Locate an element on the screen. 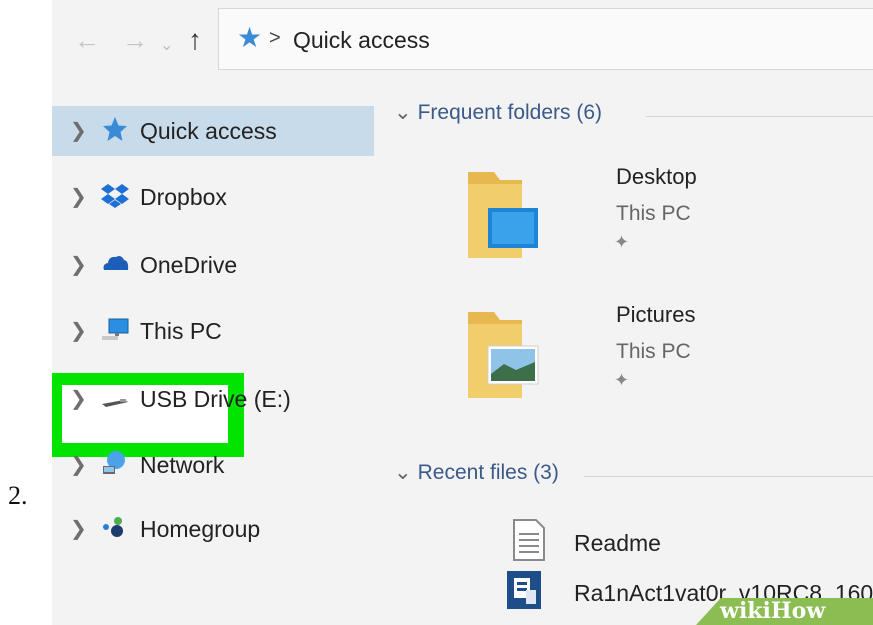  navigation-bar: ← → ⌄ ↑ ★ > Quick access is located at coordinates (462, 42).